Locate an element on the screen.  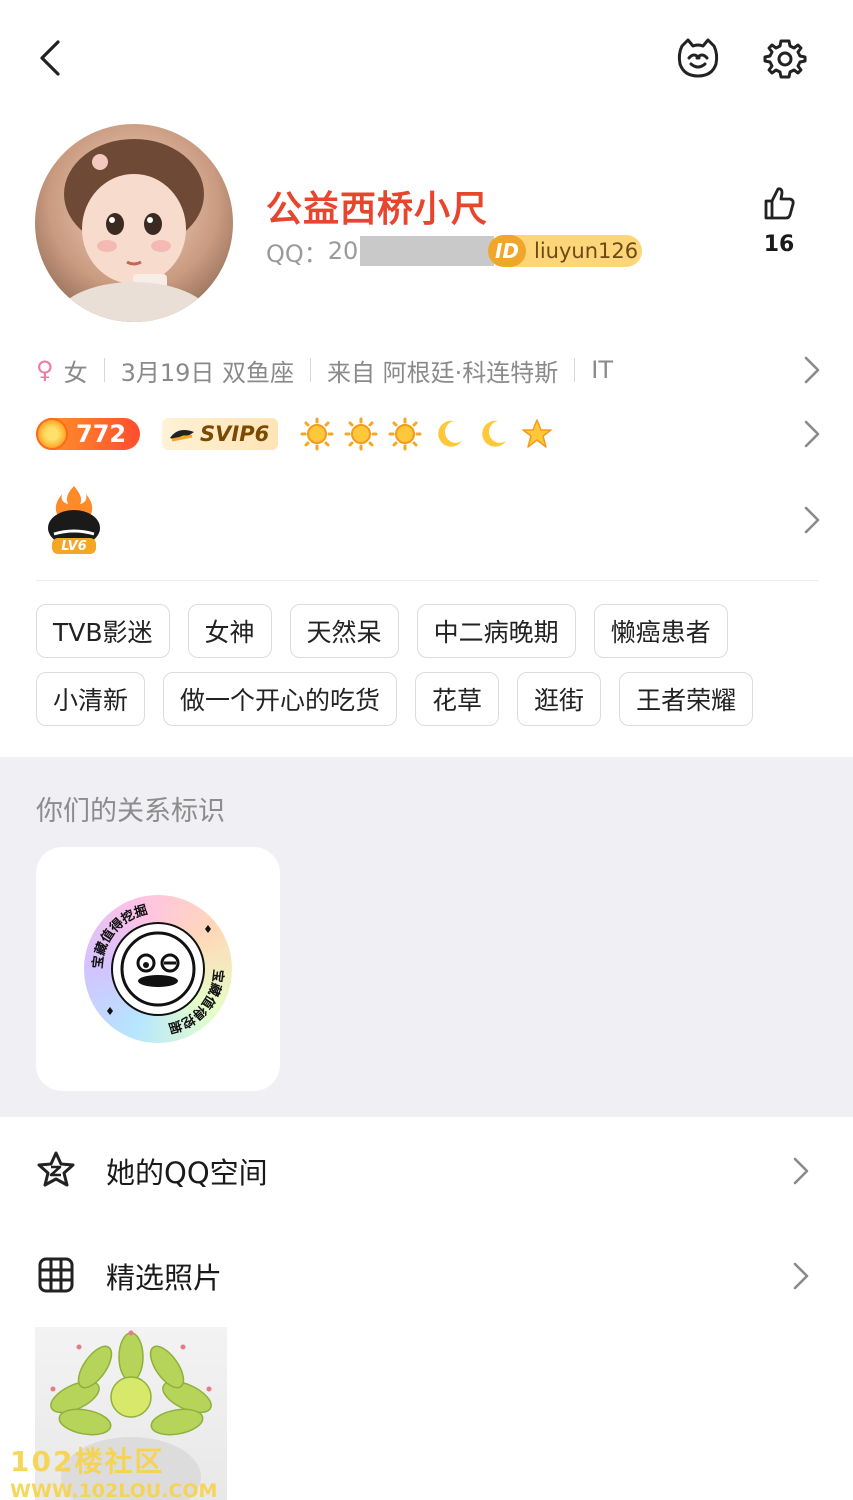
tag-row: 小清新 做一个开心的吃货 花草 逛街 王者荣耀 is located at coordinates (426, 699).